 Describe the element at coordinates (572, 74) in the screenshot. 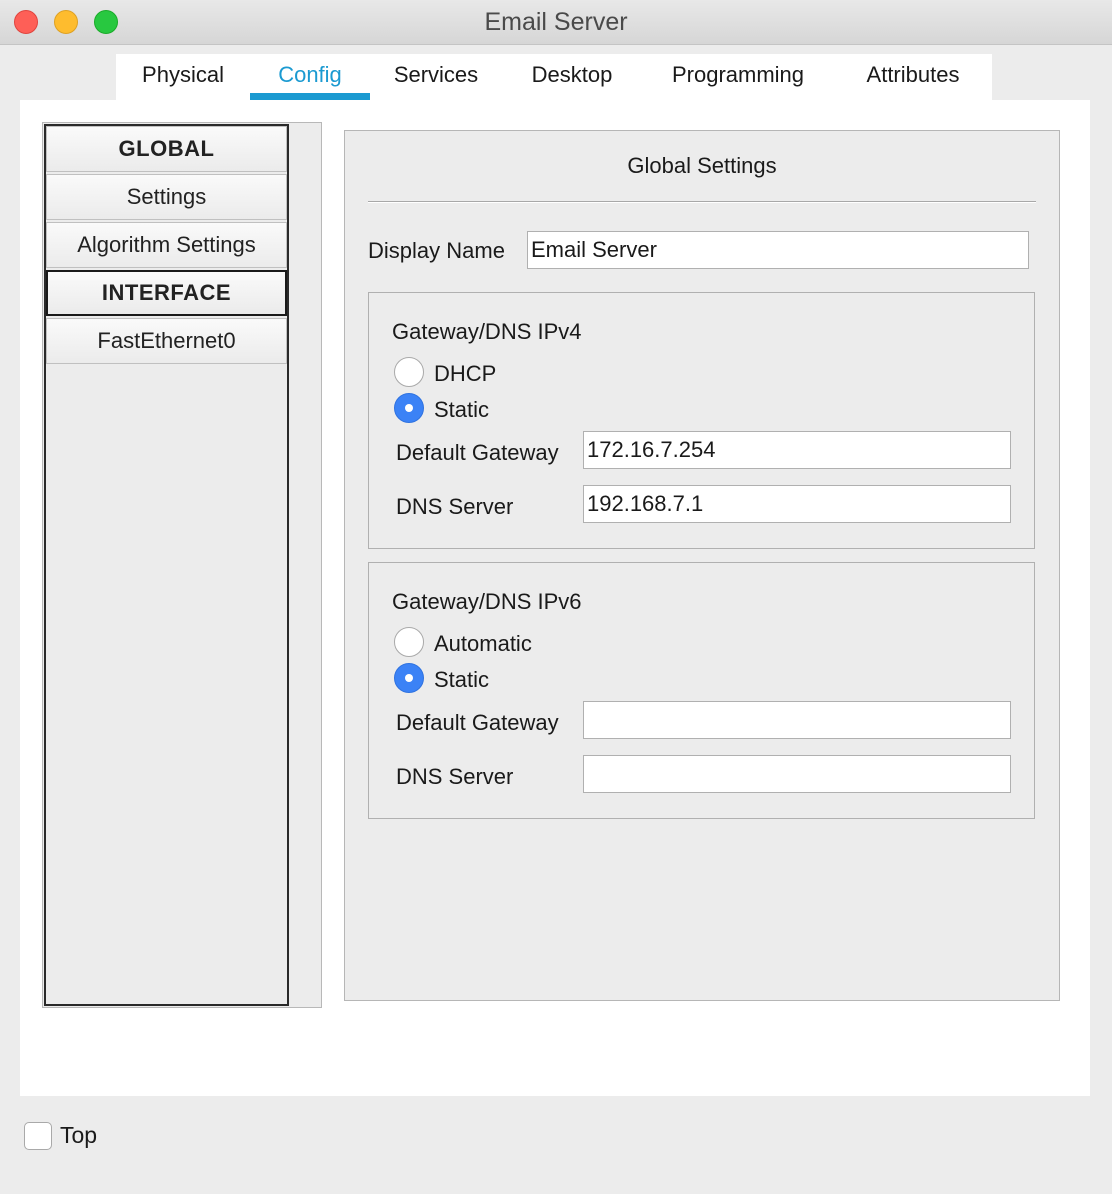

I see `tab-label: Desktop` at that location.